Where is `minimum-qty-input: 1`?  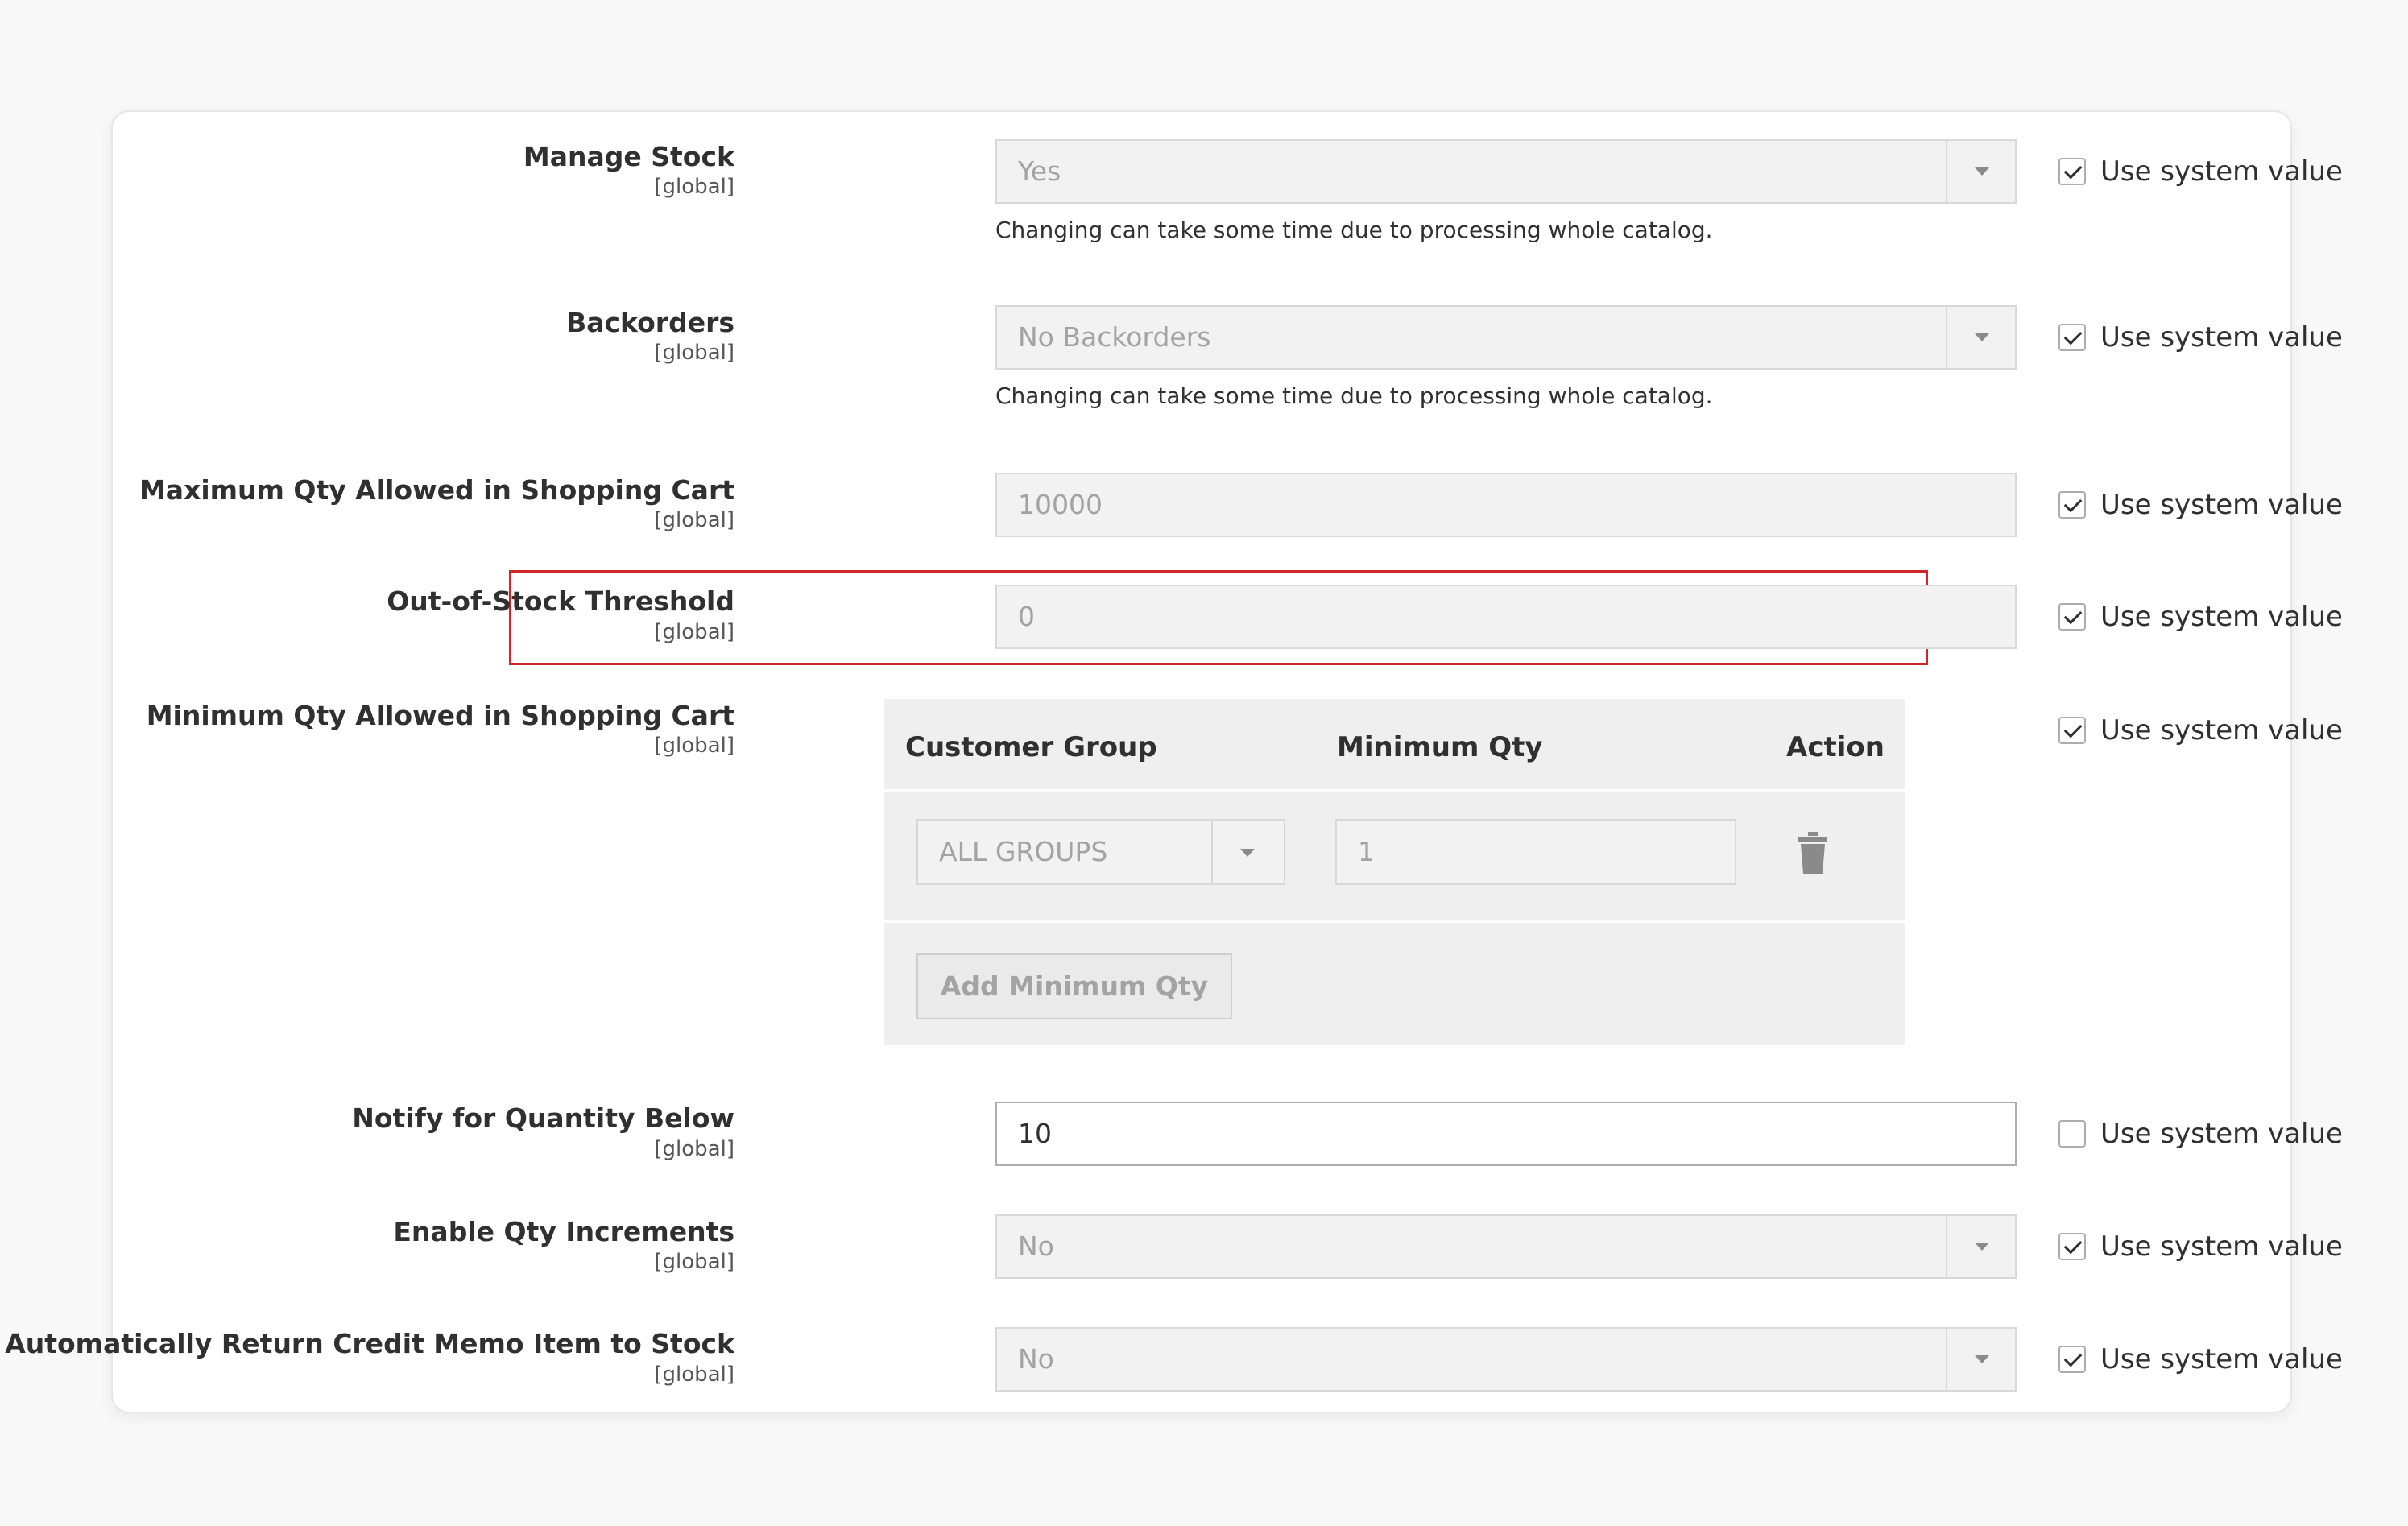 minimum-qty-input: 1 is located at coordinates (1535, 852).